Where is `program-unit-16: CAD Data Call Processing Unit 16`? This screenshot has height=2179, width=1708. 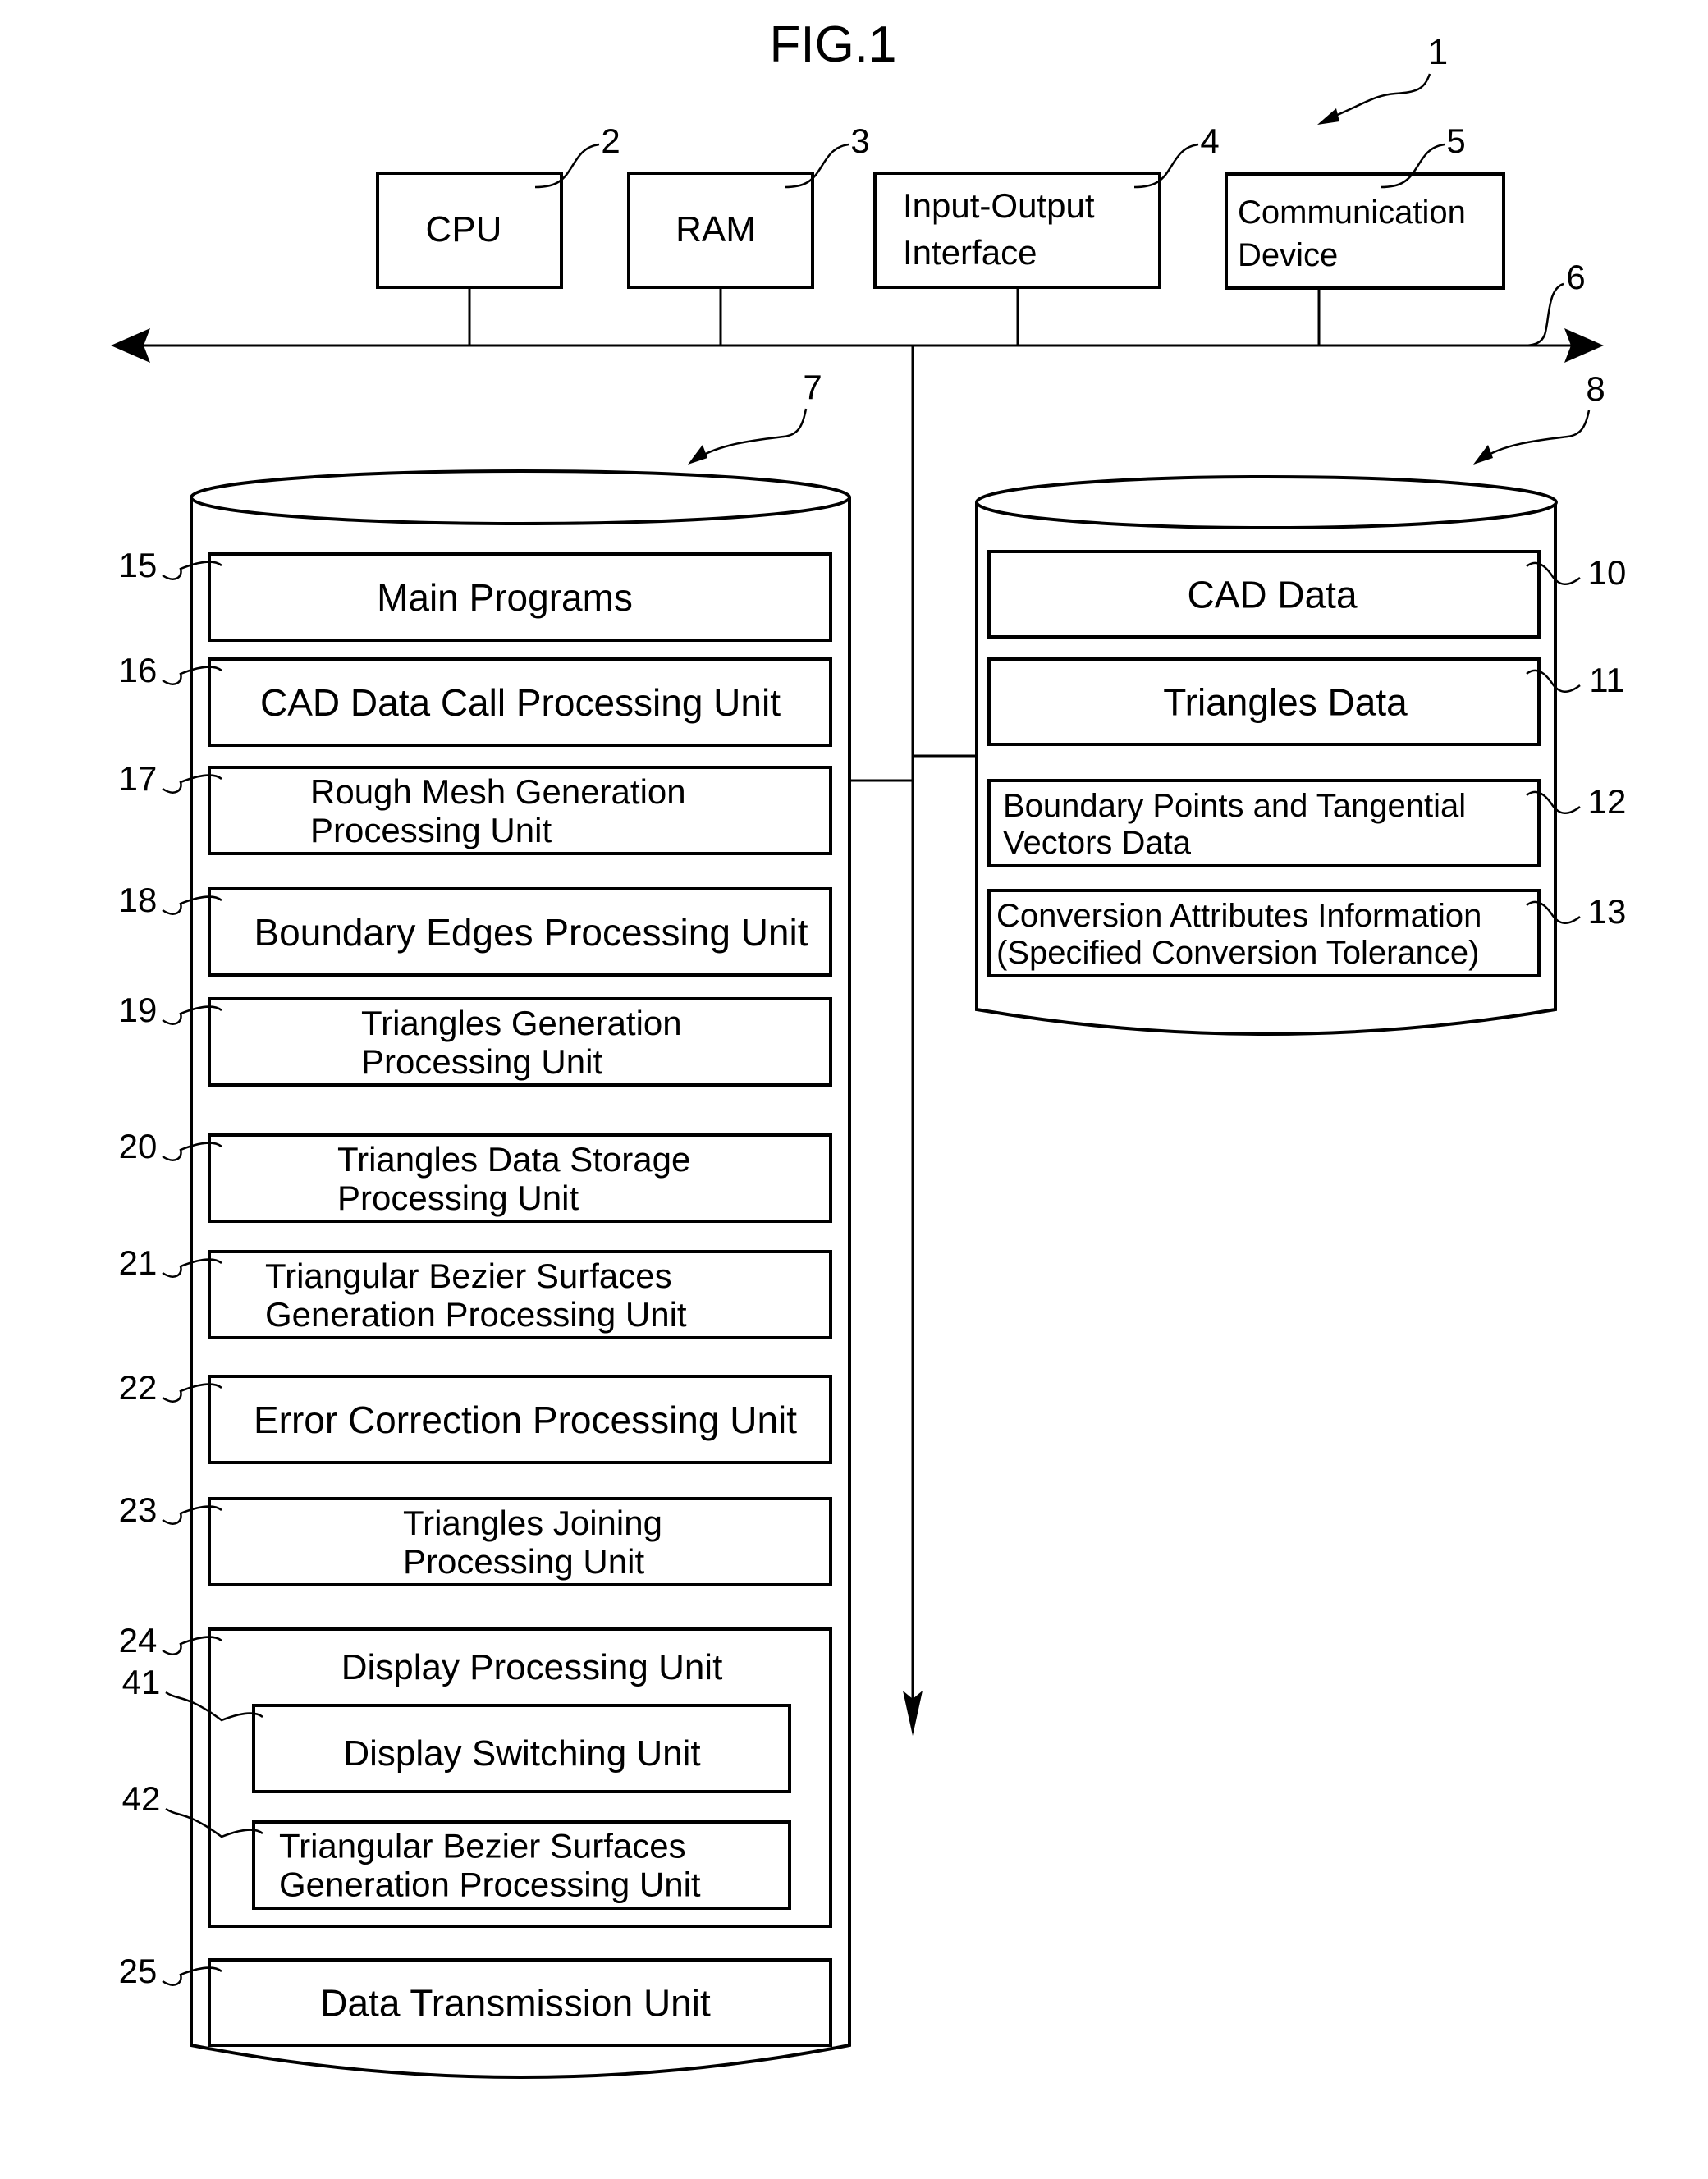
program-unit-16: CAD Data Call Processing Unit 16 is located at coordinates (475, 699).